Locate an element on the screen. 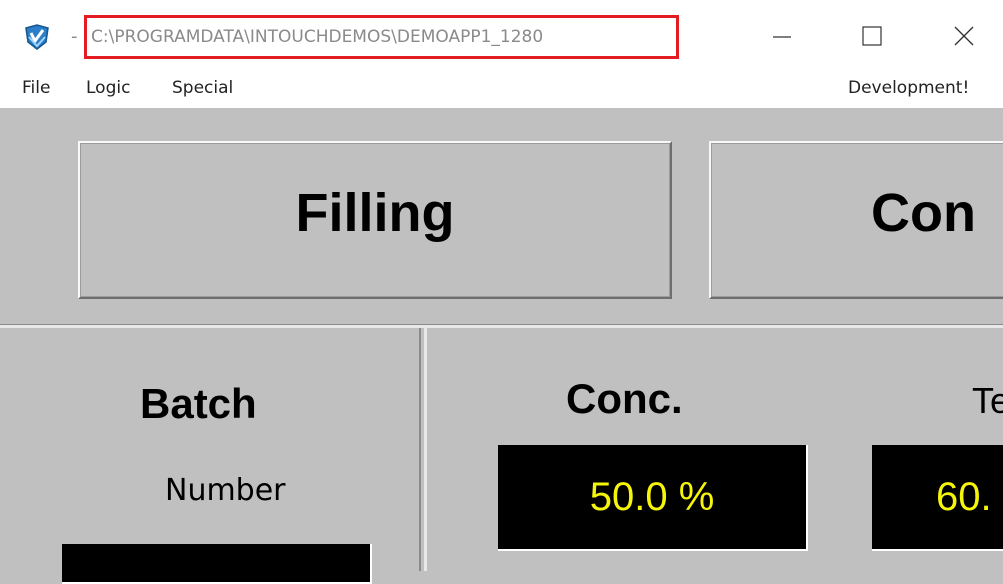 Image resolution: width=1003 pixels, height=584 pixels. close-icon is located at coordinates (964, 36).